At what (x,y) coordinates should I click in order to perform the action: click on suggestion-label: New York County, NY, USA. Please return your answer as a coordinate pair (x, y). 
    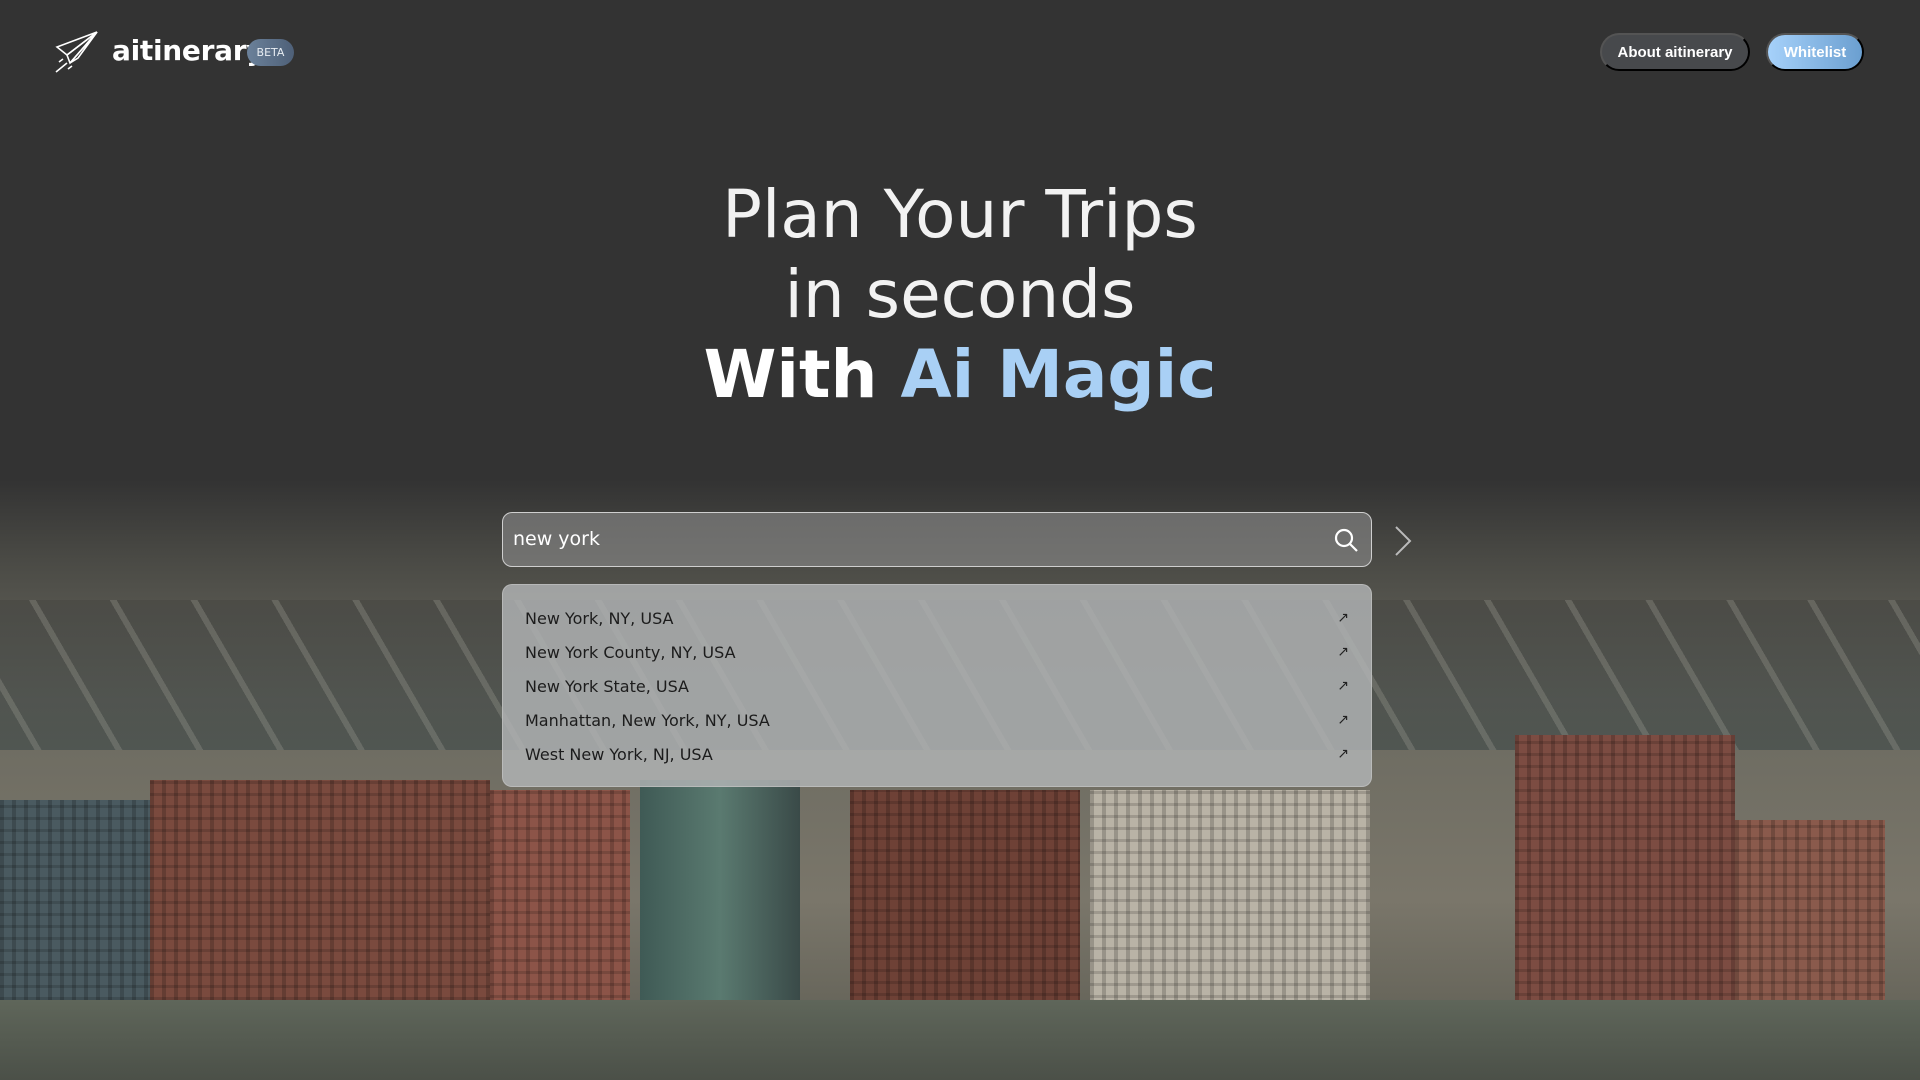
    Looking at the image, I should click on (630, 652).